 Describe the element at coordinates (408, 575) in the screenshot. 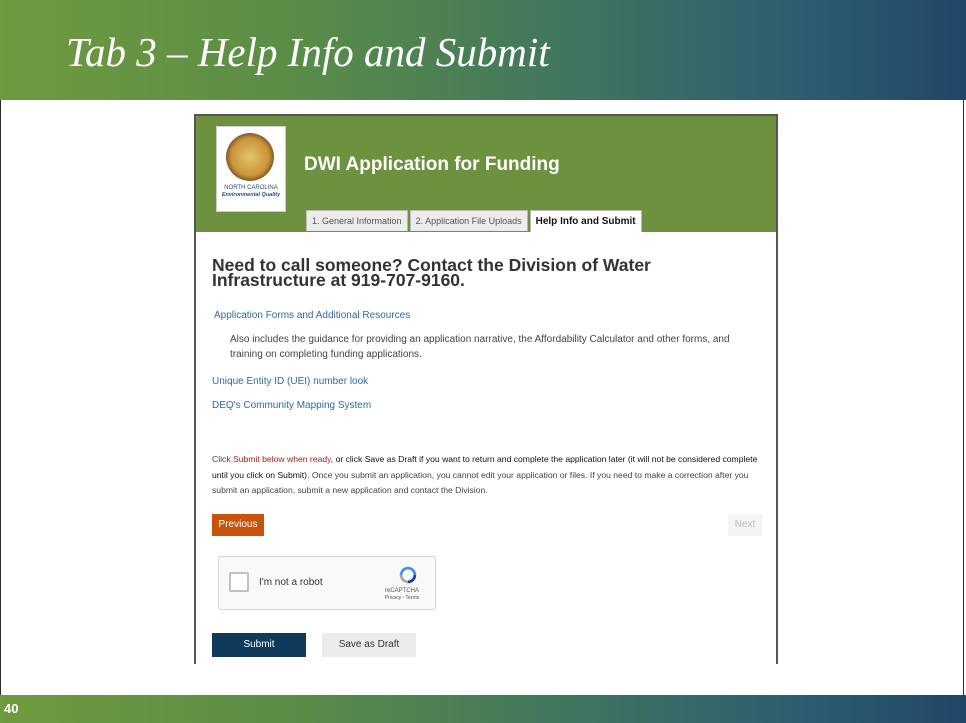

I see `recaptcha-logo-icon` at that location.